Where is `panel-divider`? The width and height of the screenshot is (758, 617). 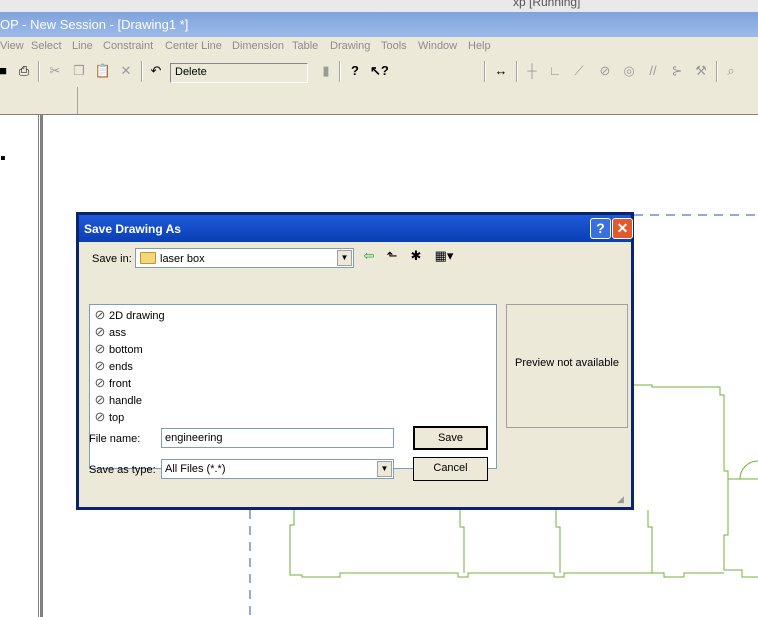 panel-divider is located at coordinates (41, 366).